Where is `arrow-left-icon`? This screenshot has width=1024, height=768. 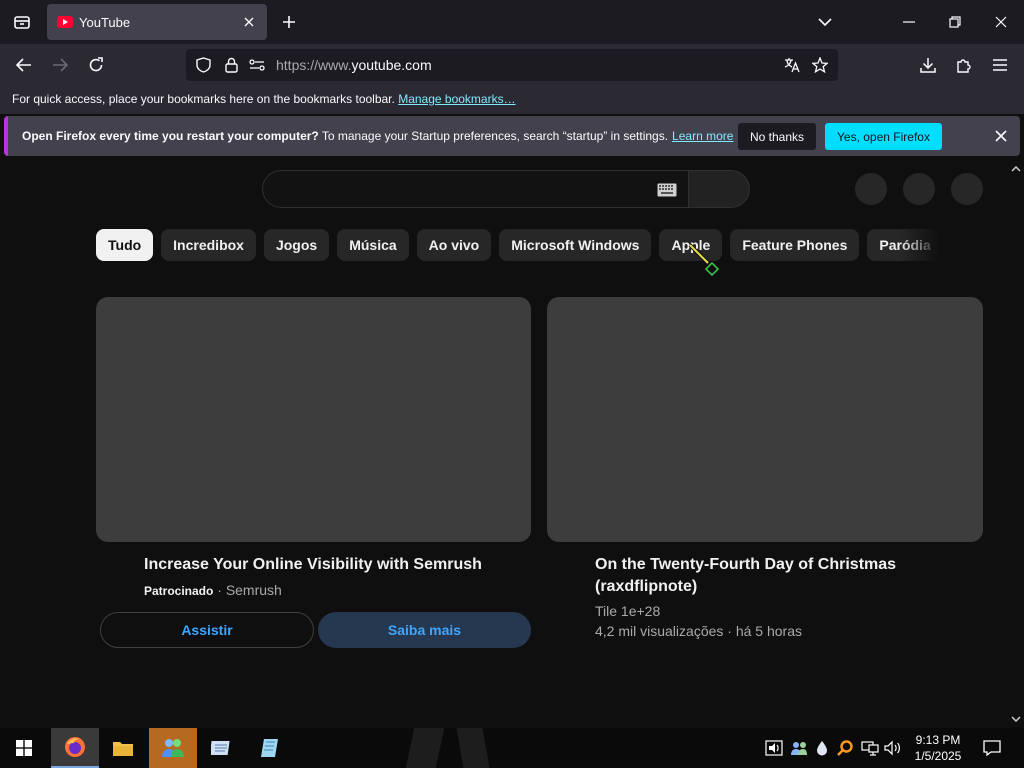
arrow-left-icon is located at coordinates (23, 65).